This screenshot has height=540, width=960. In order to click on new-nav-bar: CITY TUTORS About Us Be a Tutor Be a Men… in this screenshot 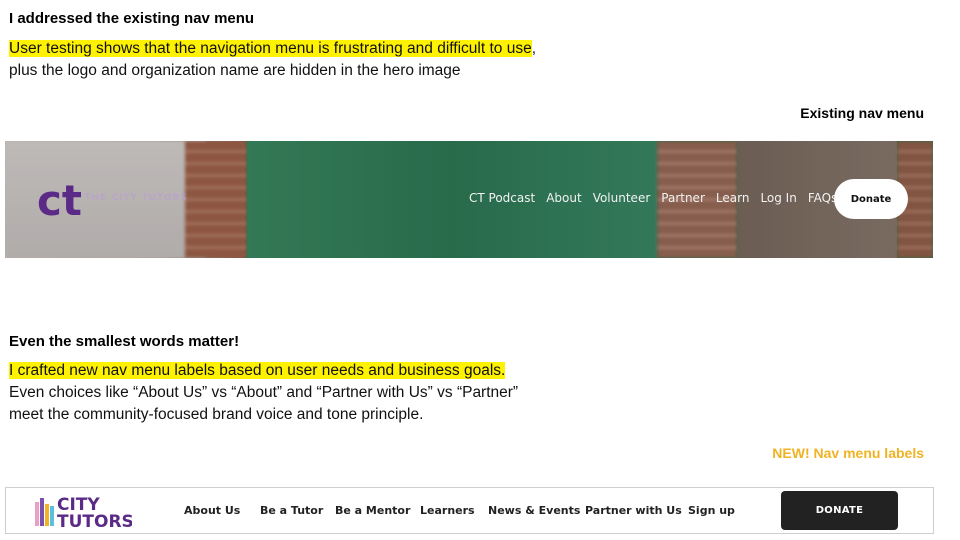, I will do `click(469, 510)`.